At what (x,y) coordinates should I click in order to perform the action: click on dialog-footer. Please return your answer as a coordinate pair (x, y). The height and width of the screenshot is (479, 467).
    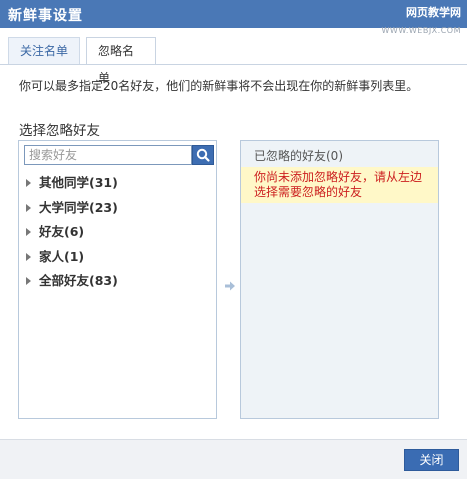
    Looking at the image, I should click on (233, 459).